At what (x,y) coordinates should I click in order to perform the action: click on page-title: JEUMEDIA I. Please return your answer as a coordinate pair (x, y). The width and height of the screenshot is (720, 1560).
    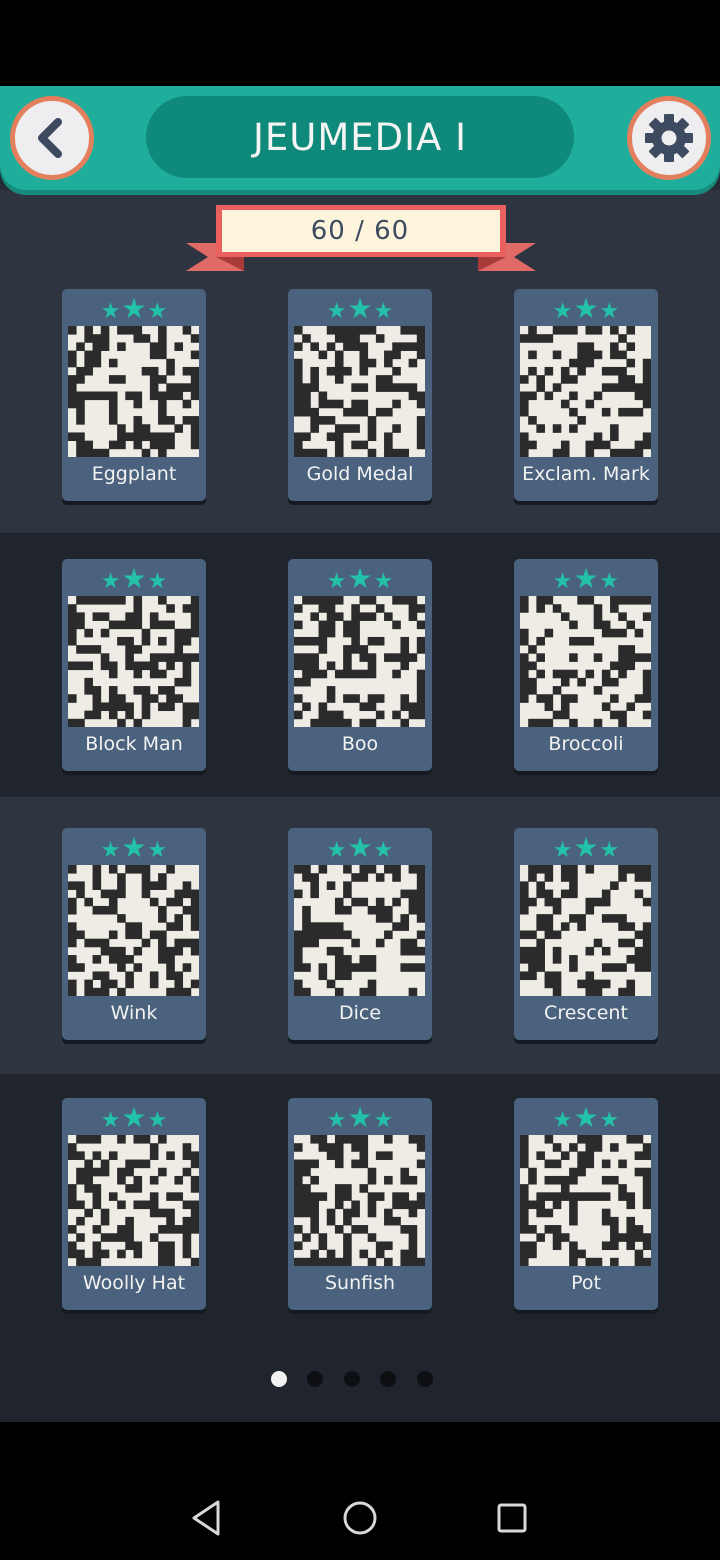
    Looking at the image, I should click on (360, 137).